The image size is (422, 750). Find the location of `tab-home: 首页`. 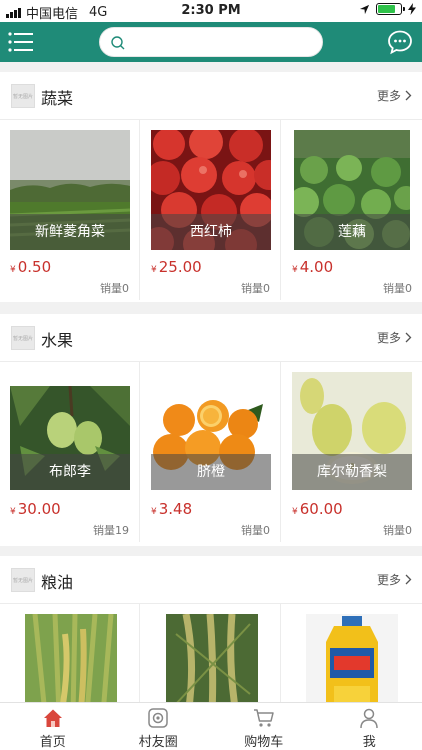

tab-home: 首页 is located at coordinates (53, 726).